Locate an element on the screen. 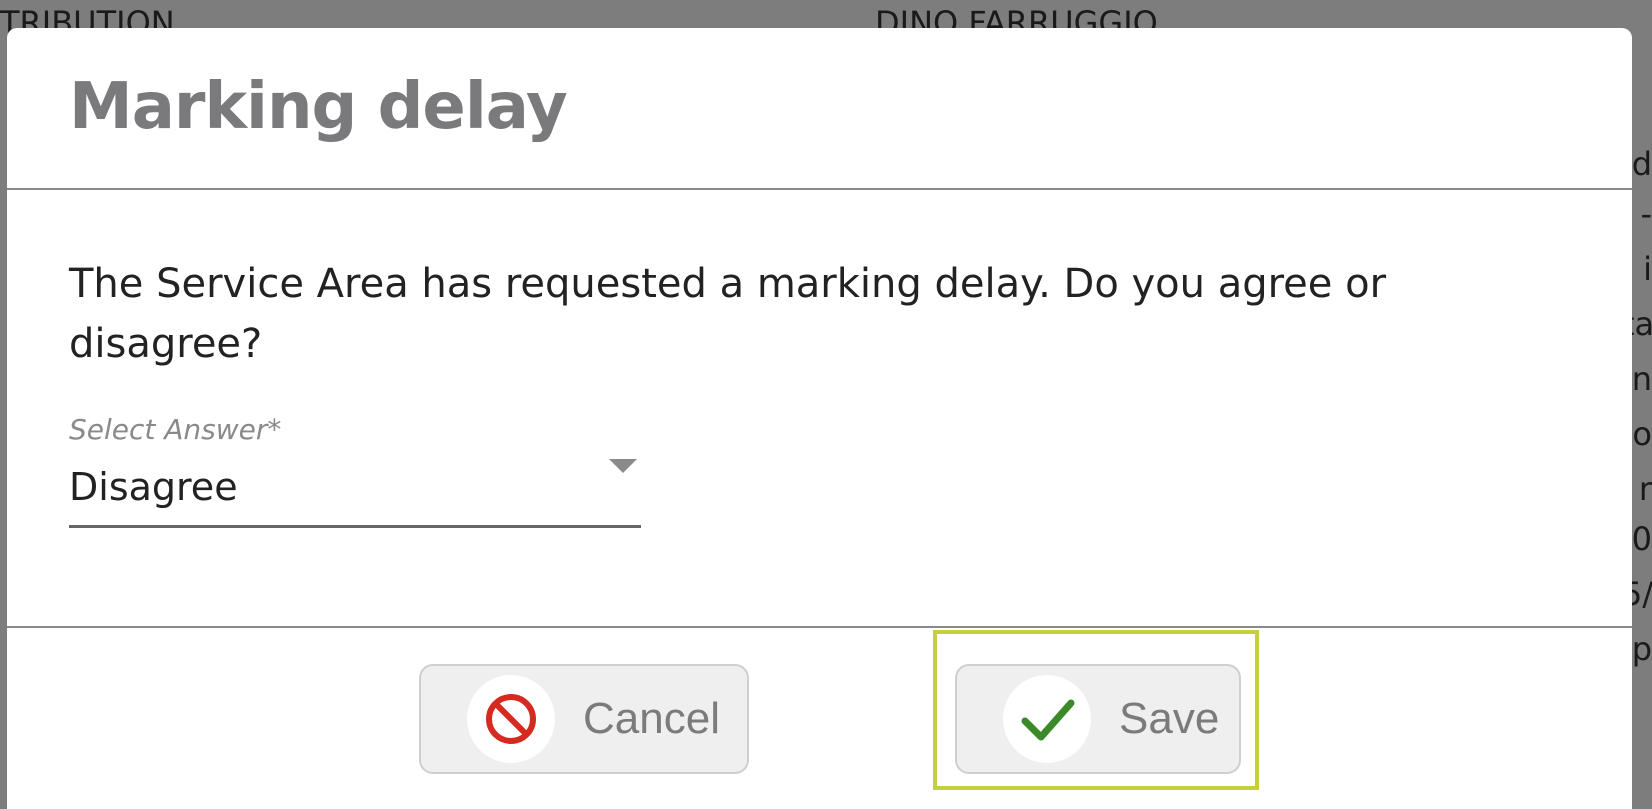 This screenshot has width=1652, height=809. checkmark-icon is located at coordinates (1047, 719).